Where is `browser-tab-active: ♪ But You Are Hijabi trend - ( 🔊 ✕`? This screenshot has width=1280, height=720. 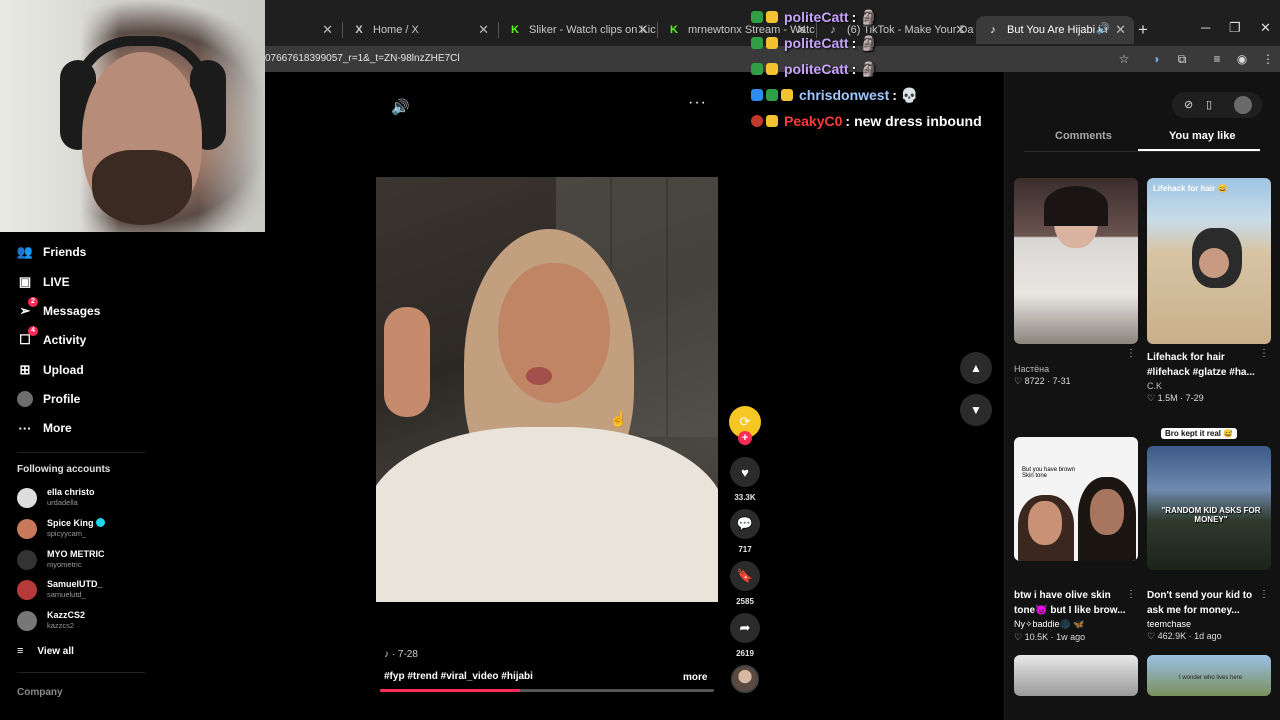 browser-tab-active: ♪ But You Are Hijabi trend - ( 🔊 ✕ is located at coordinates (1055, 30).